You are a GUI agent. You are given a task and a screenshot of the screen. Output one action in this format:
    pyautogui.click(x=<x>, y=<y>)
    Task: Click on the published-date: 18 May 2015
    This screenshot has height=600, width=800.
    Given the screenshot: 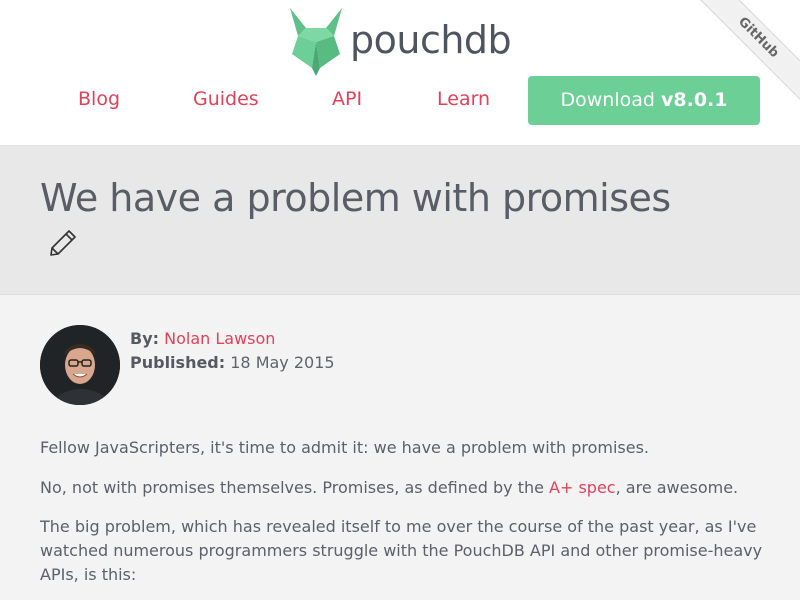 What is the action you would take?
    pyautogui.click(x=282, y=362)
    